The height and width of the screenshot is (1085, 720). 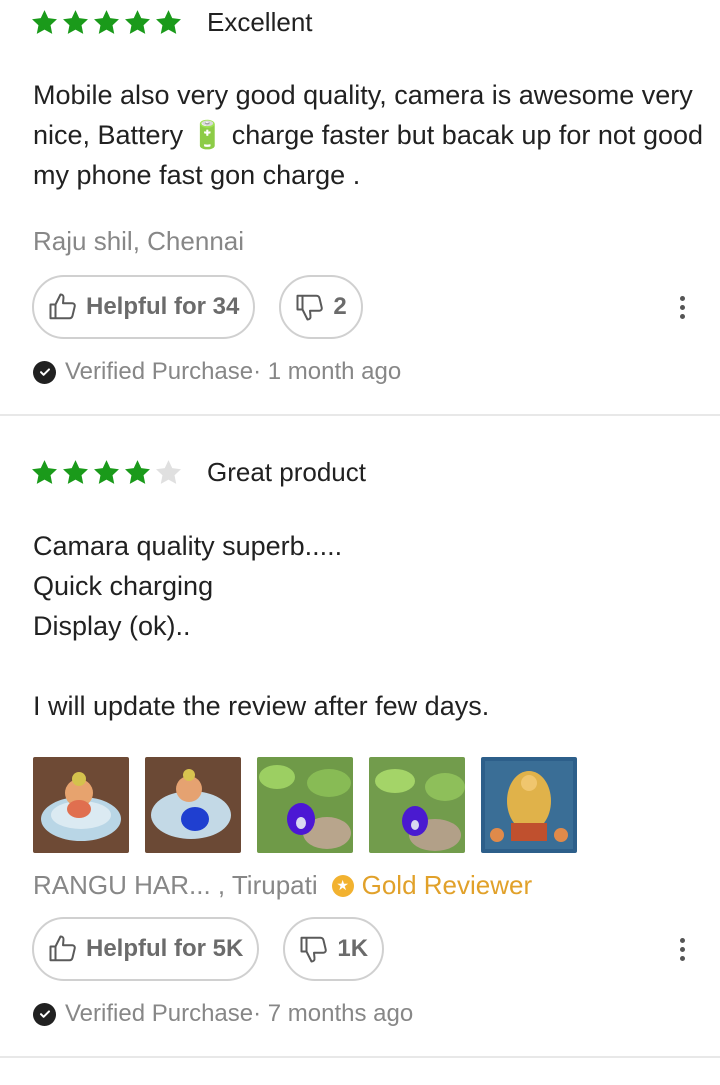 I want to click on review-author: RANGU HAR... , Tirupati ★ Gold Reviewer, so click(x=282, y=885).